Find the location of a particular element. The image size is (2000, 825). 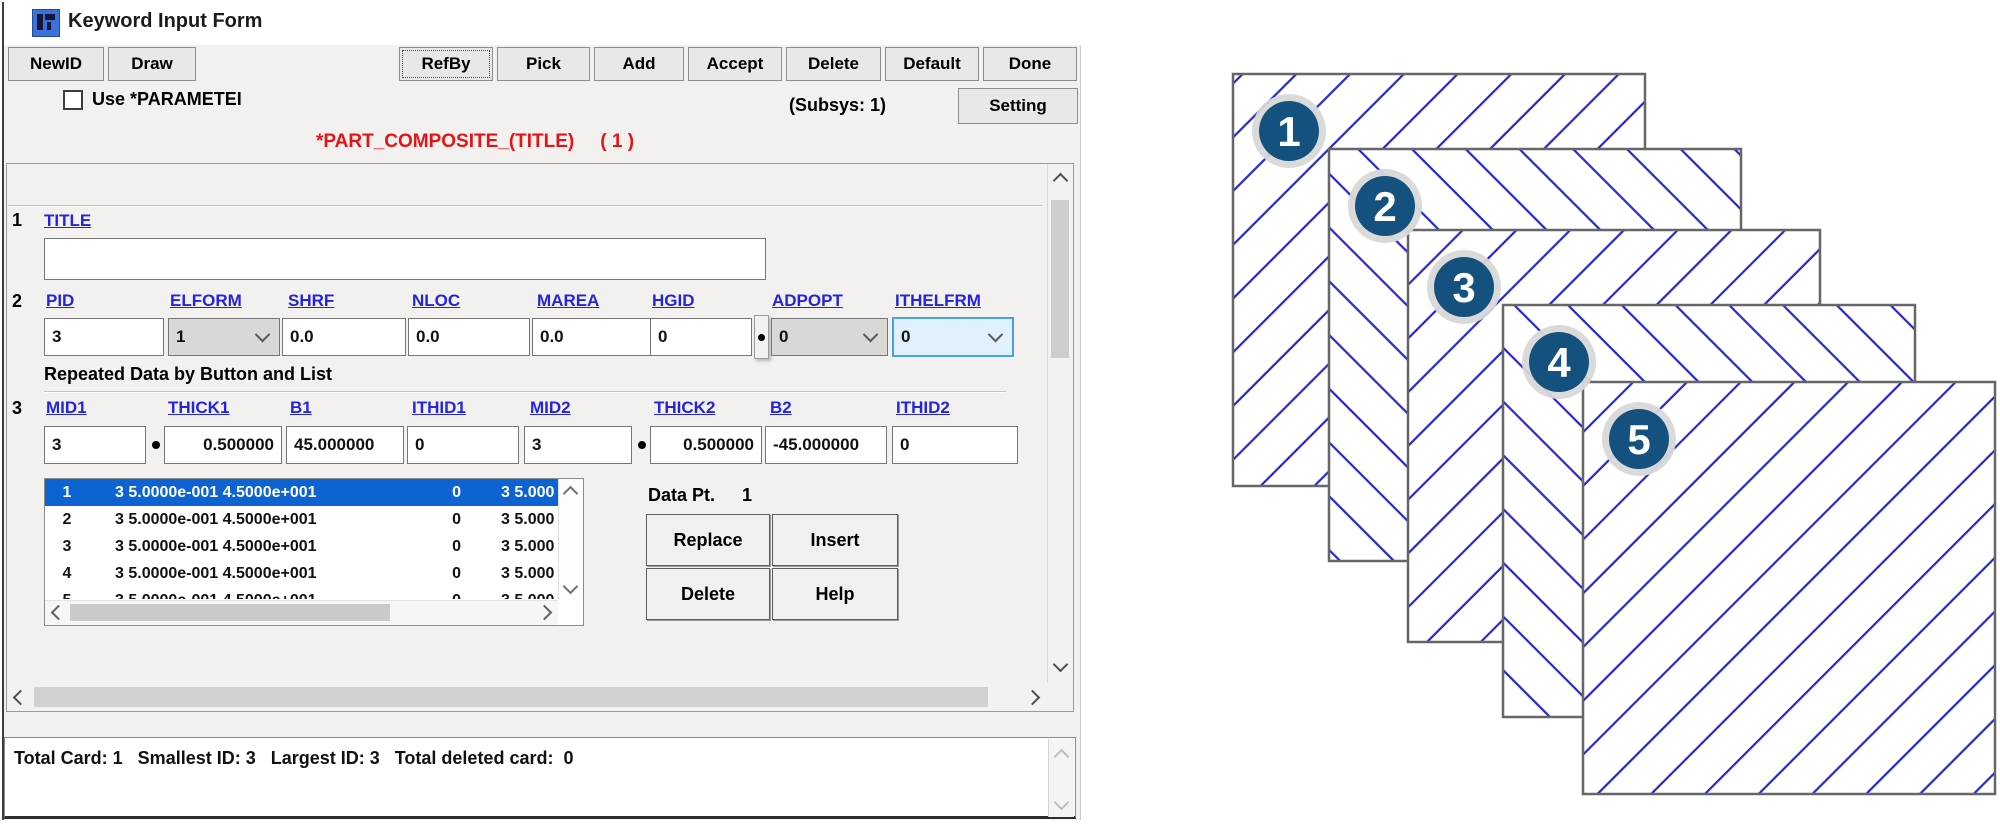

ithelfrm-dropdown: 0 is located at coordinates (953, 337).